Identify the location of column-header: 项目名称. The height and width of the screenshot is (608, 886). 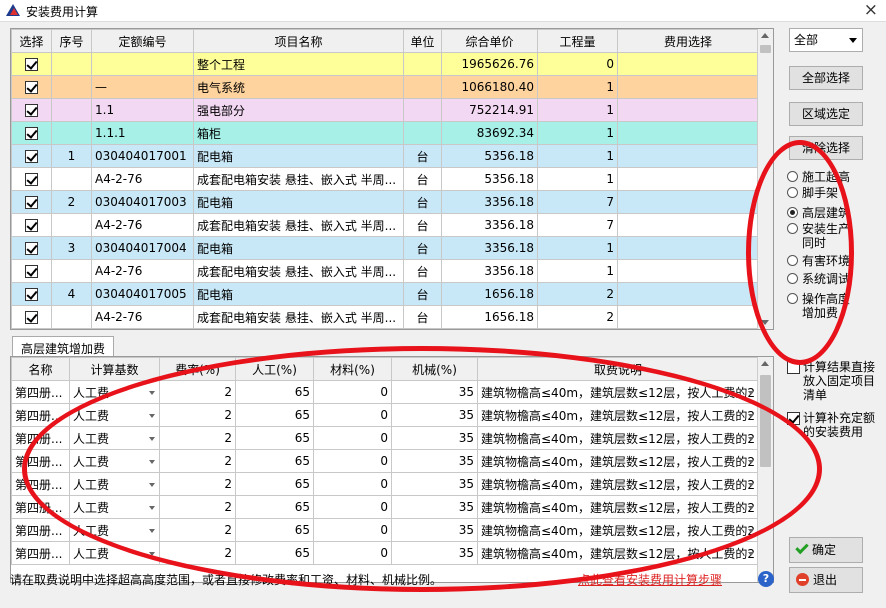
(298, 41).